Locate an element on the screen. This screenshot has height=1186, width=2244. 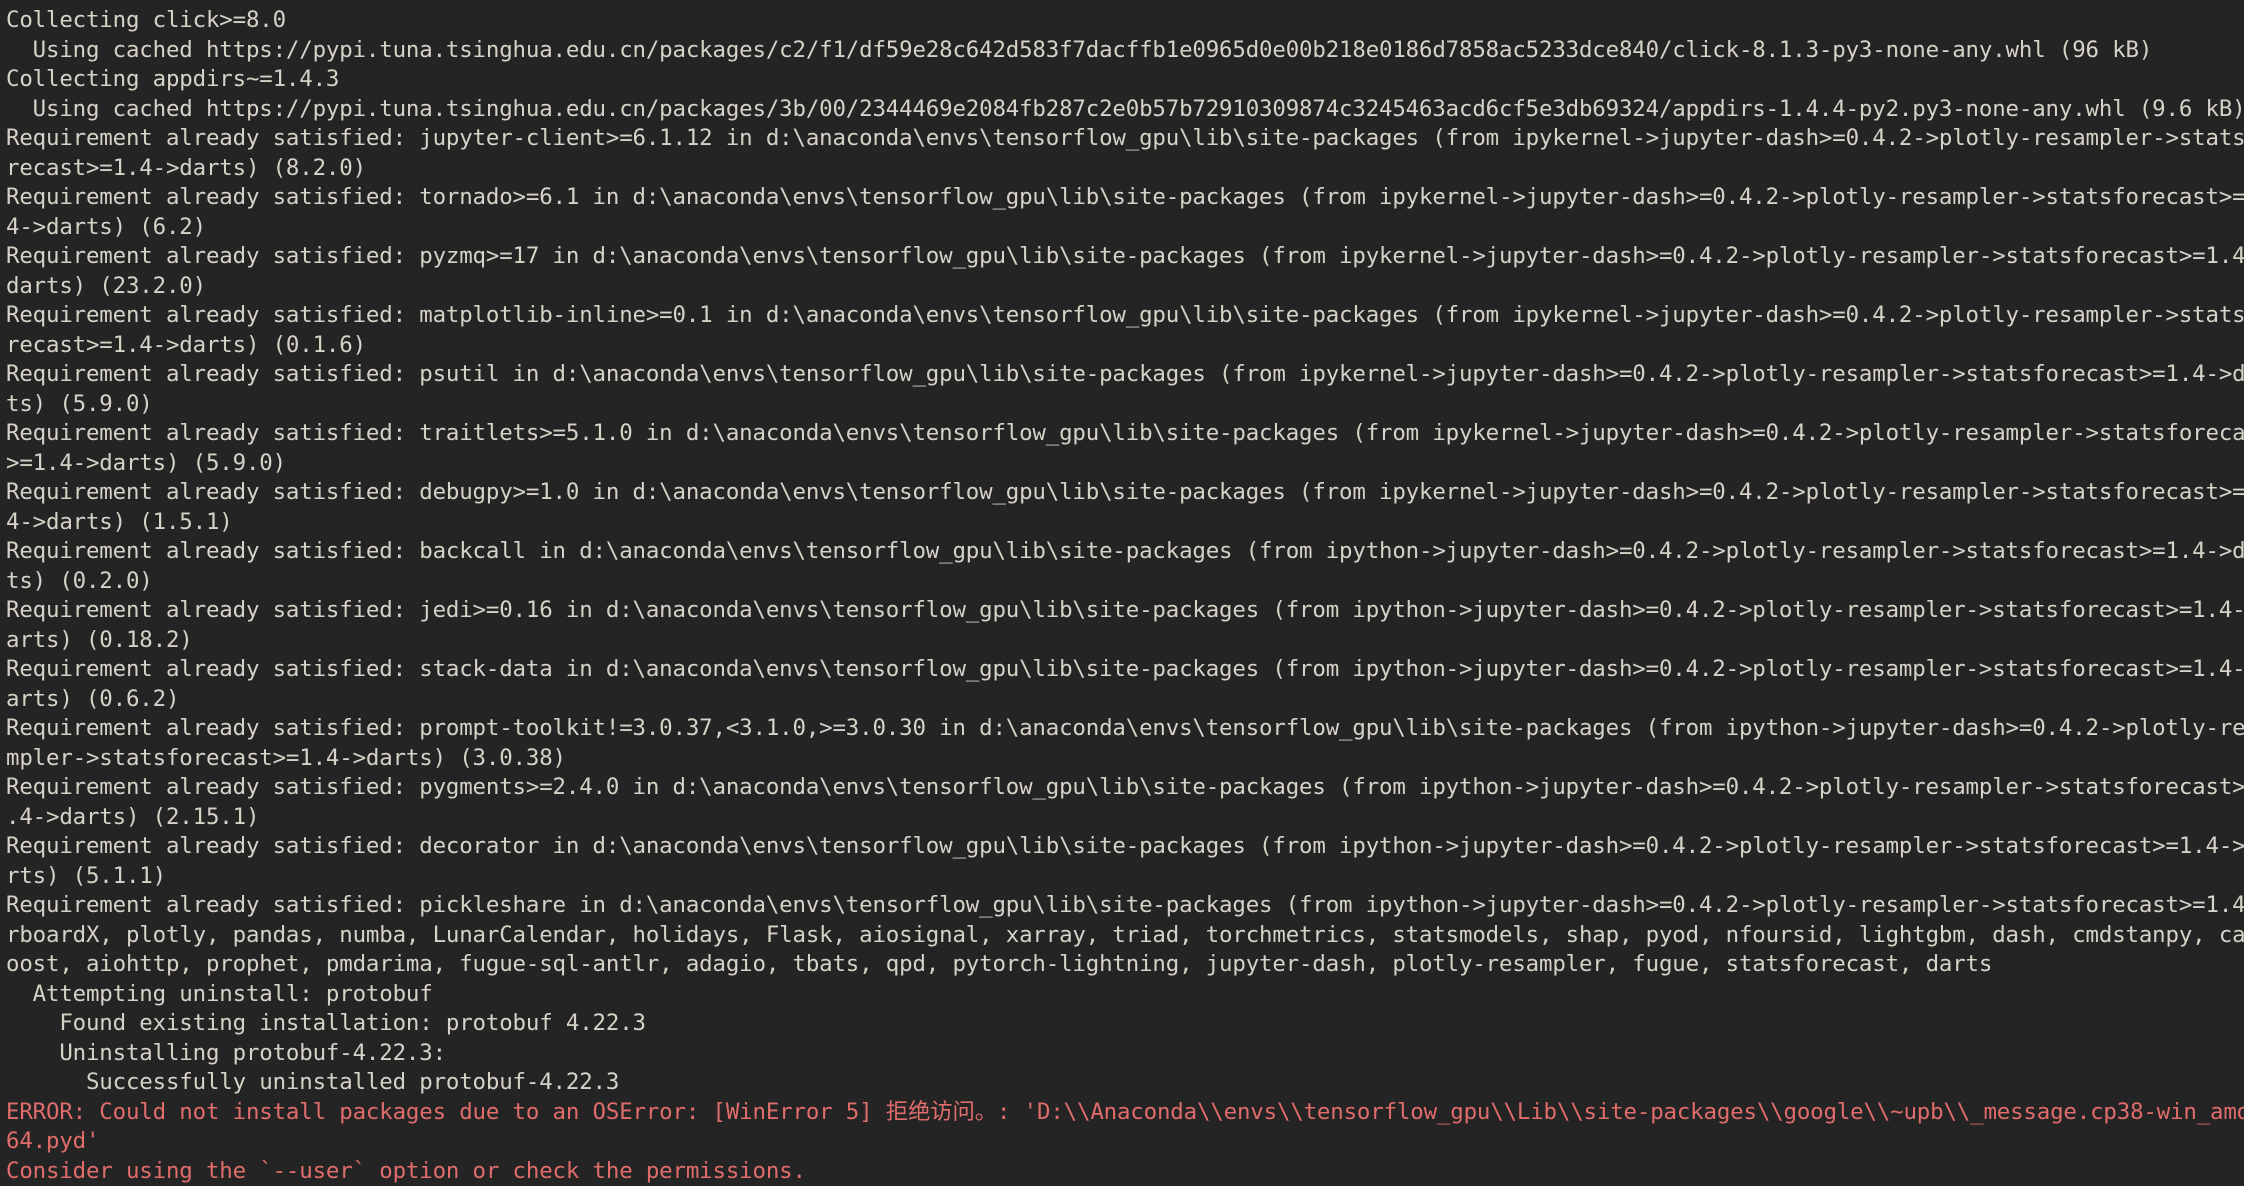
terminal-line: 4->darts) (1.5.1) is located at coordinates (1122, 523).